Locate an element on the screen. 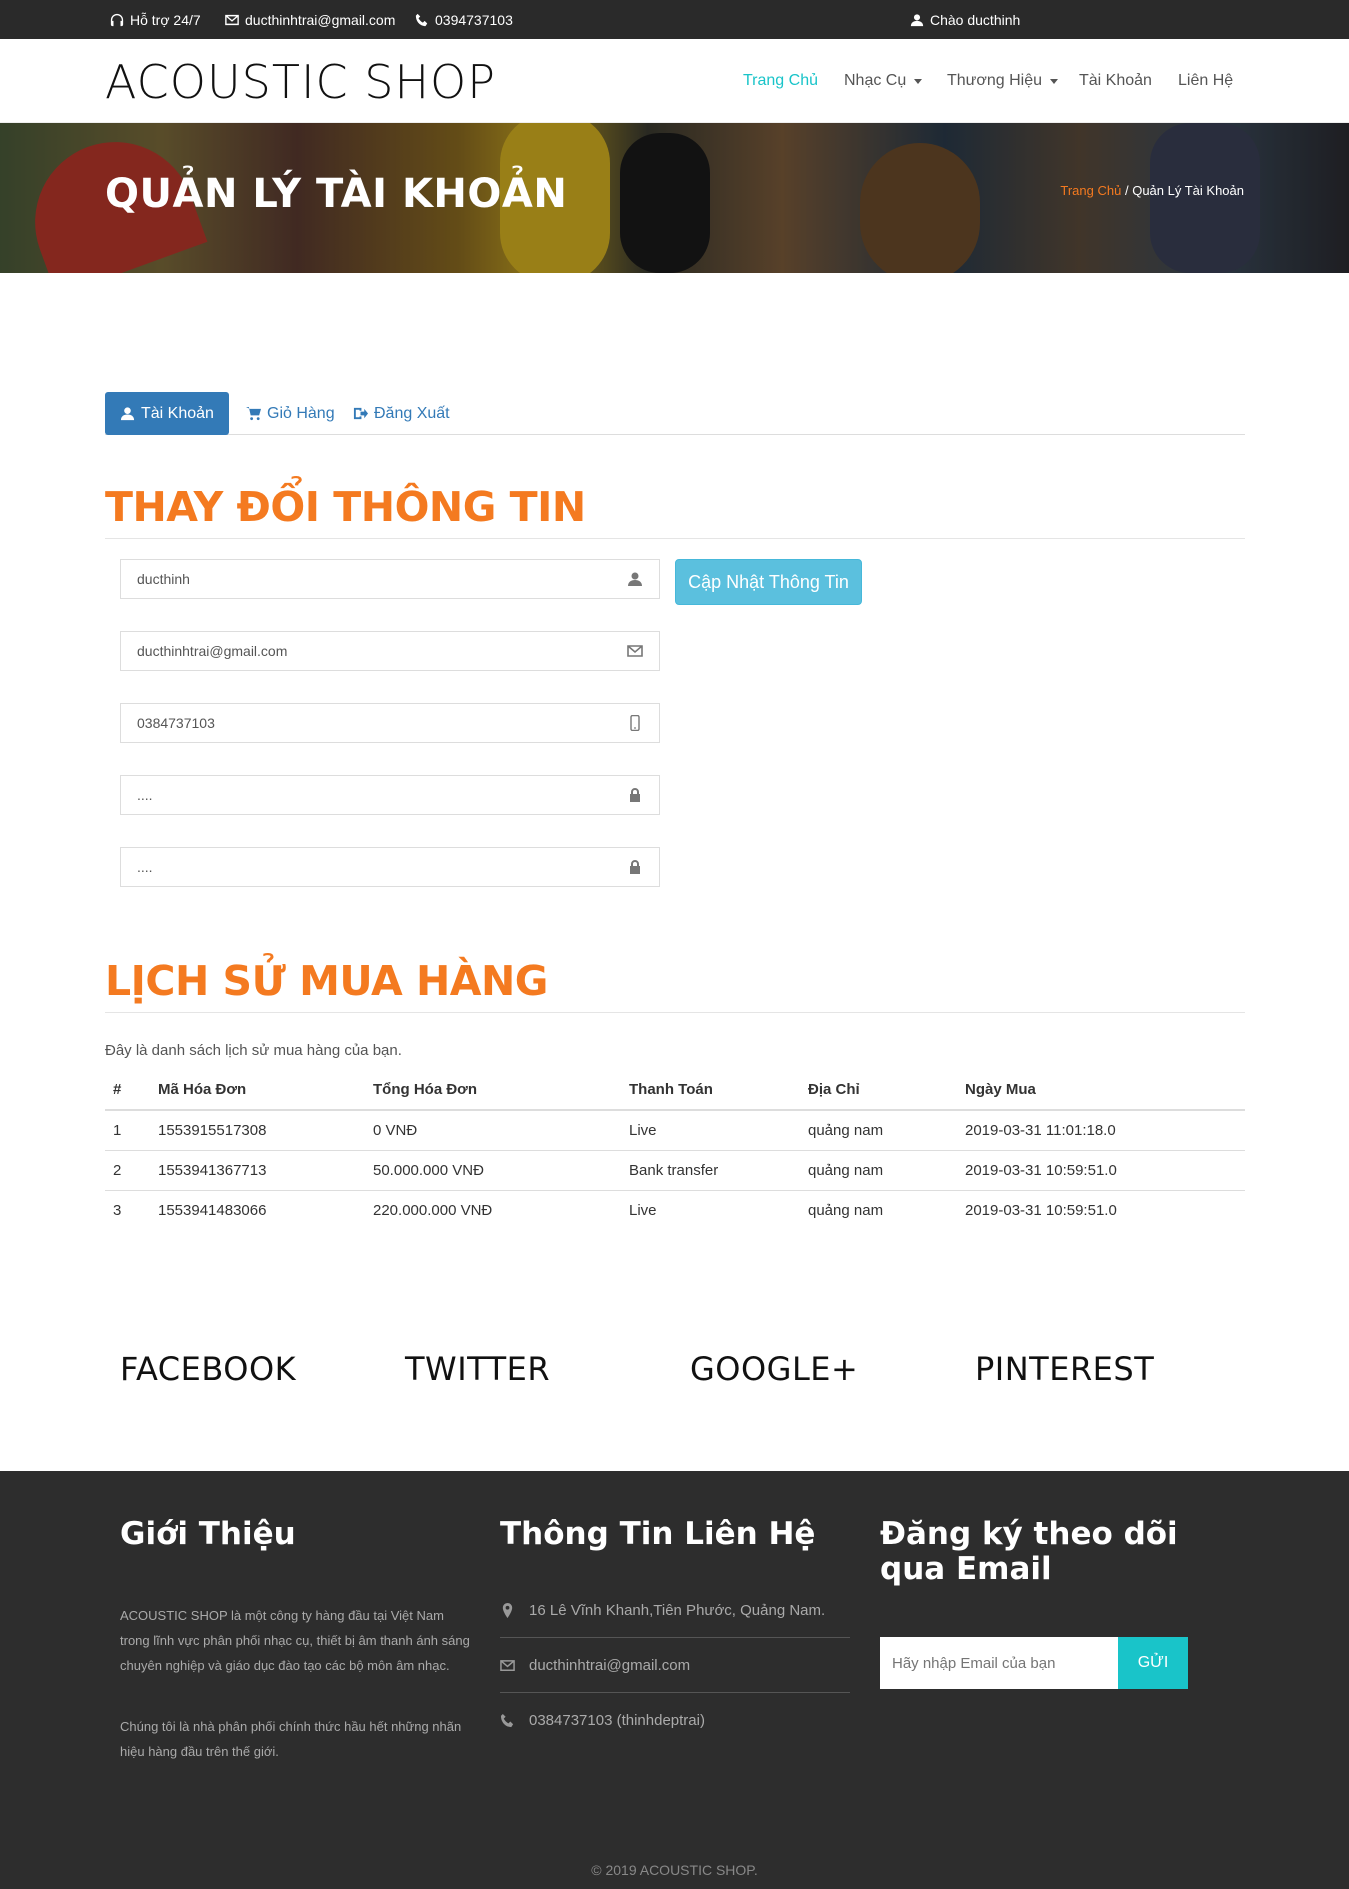  confirm-password-input is located at coordinates (390, 867).